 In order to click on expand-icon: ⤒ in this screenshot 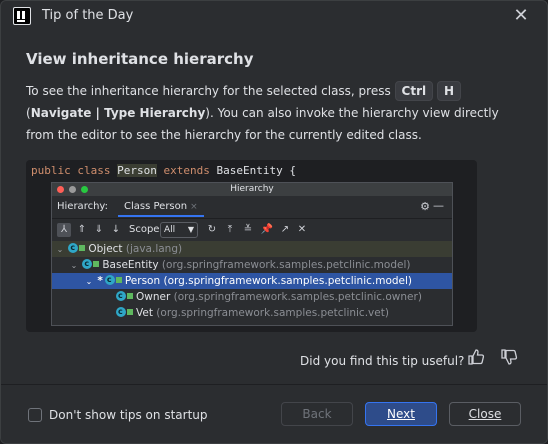, I will do `click(230, 229)`.